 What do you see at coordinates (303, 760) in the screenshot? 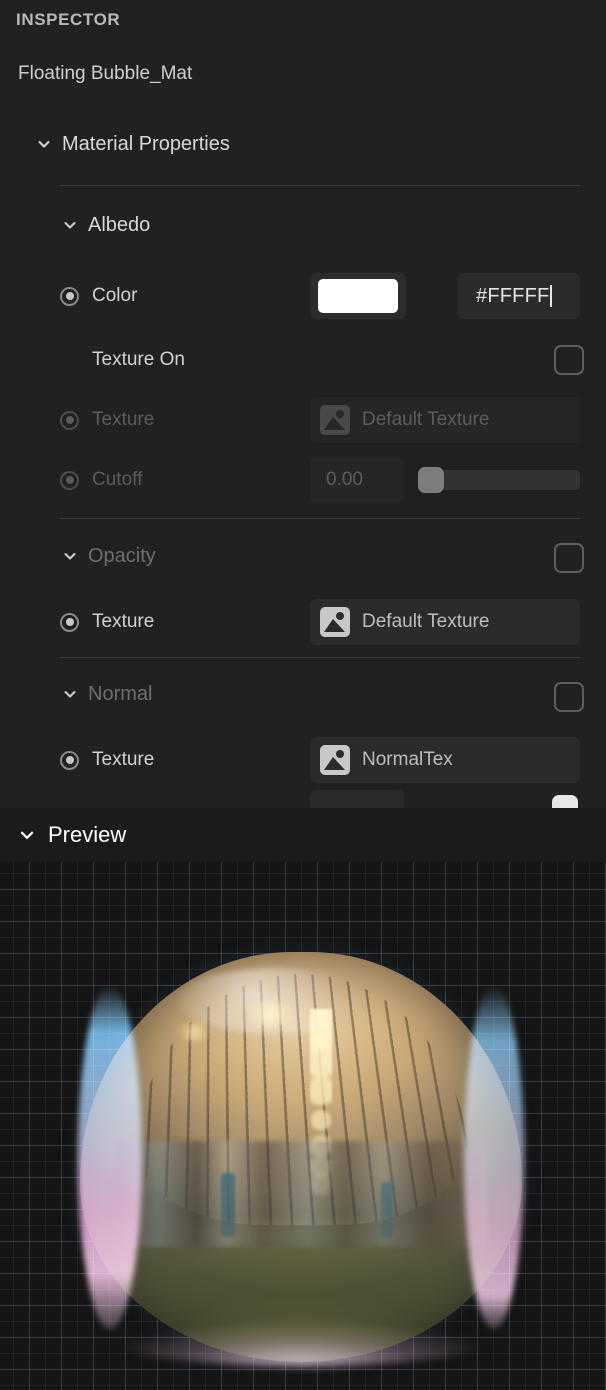
I see `row-normal-texture: Texture NormalTex` at bounding box center [303, 760].